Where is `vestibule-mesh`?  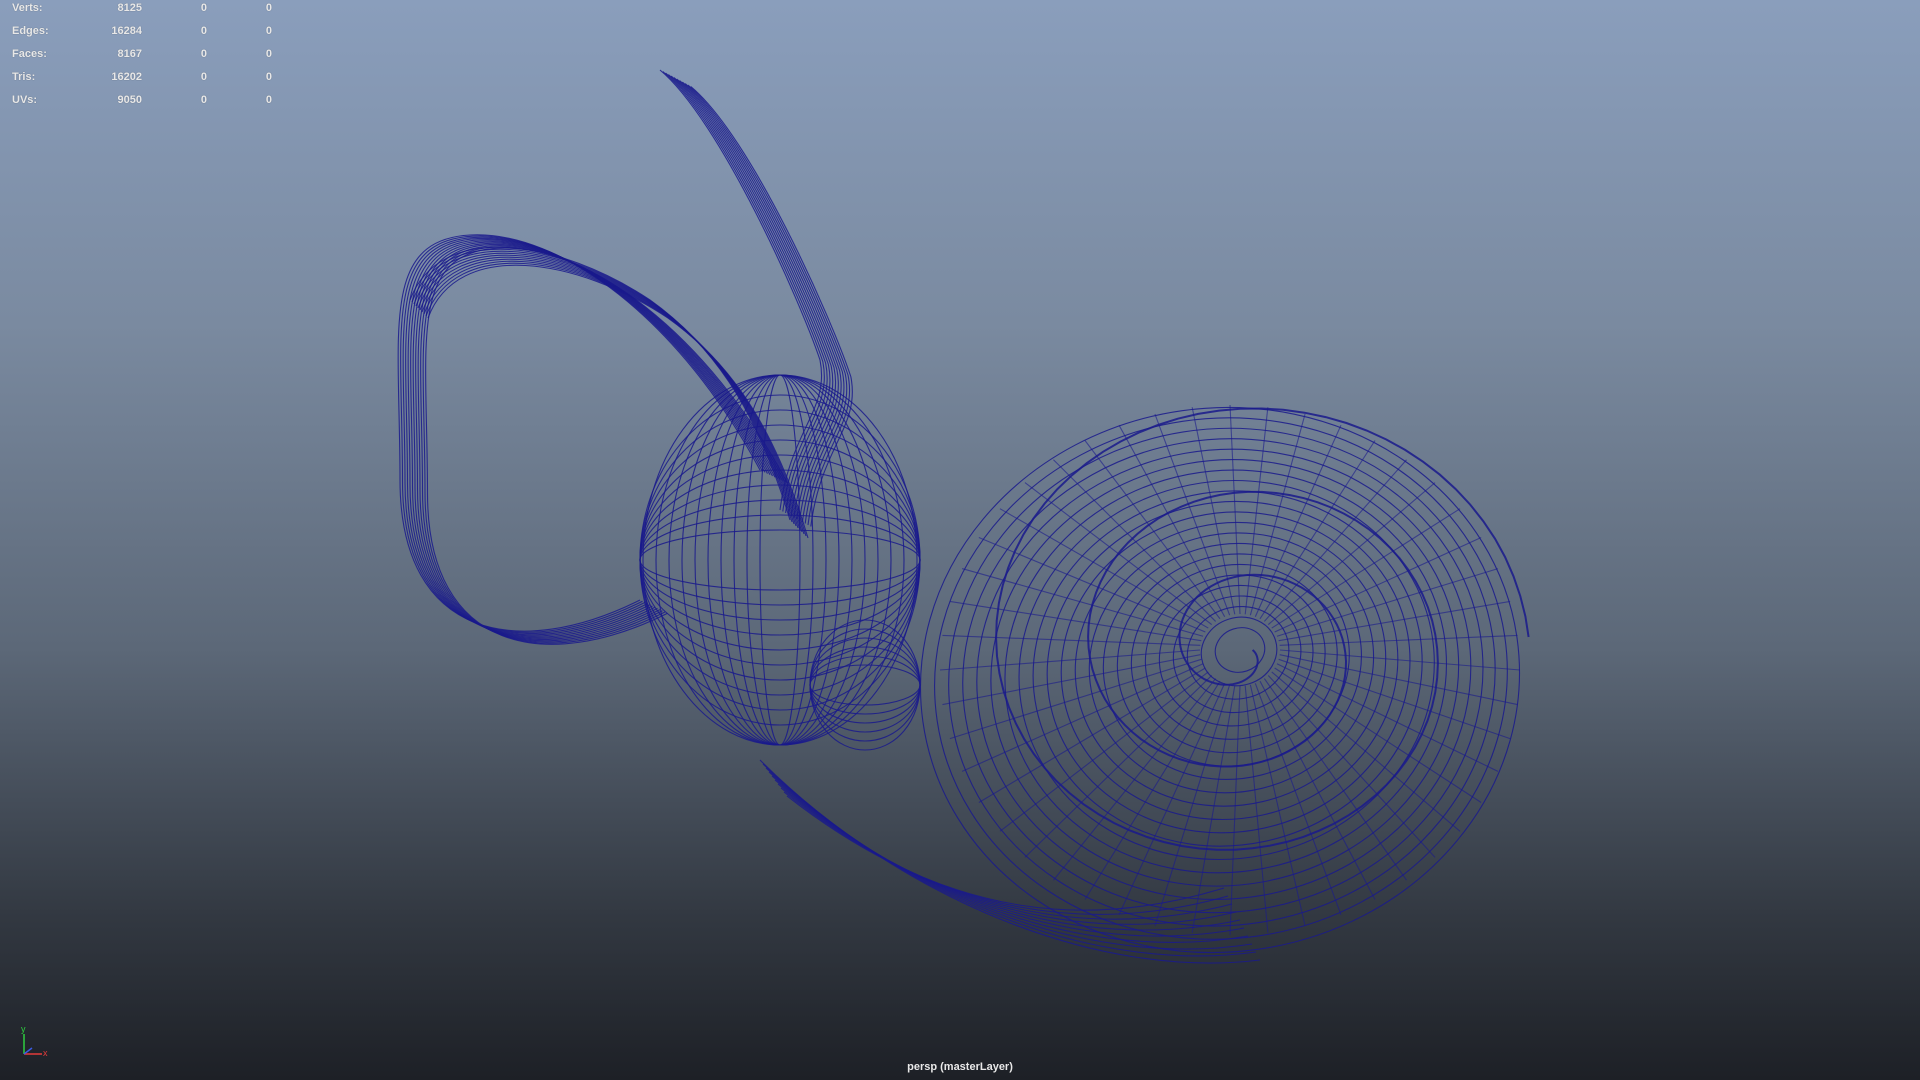 vestibule-mesh is located at coordinates (780, 562).